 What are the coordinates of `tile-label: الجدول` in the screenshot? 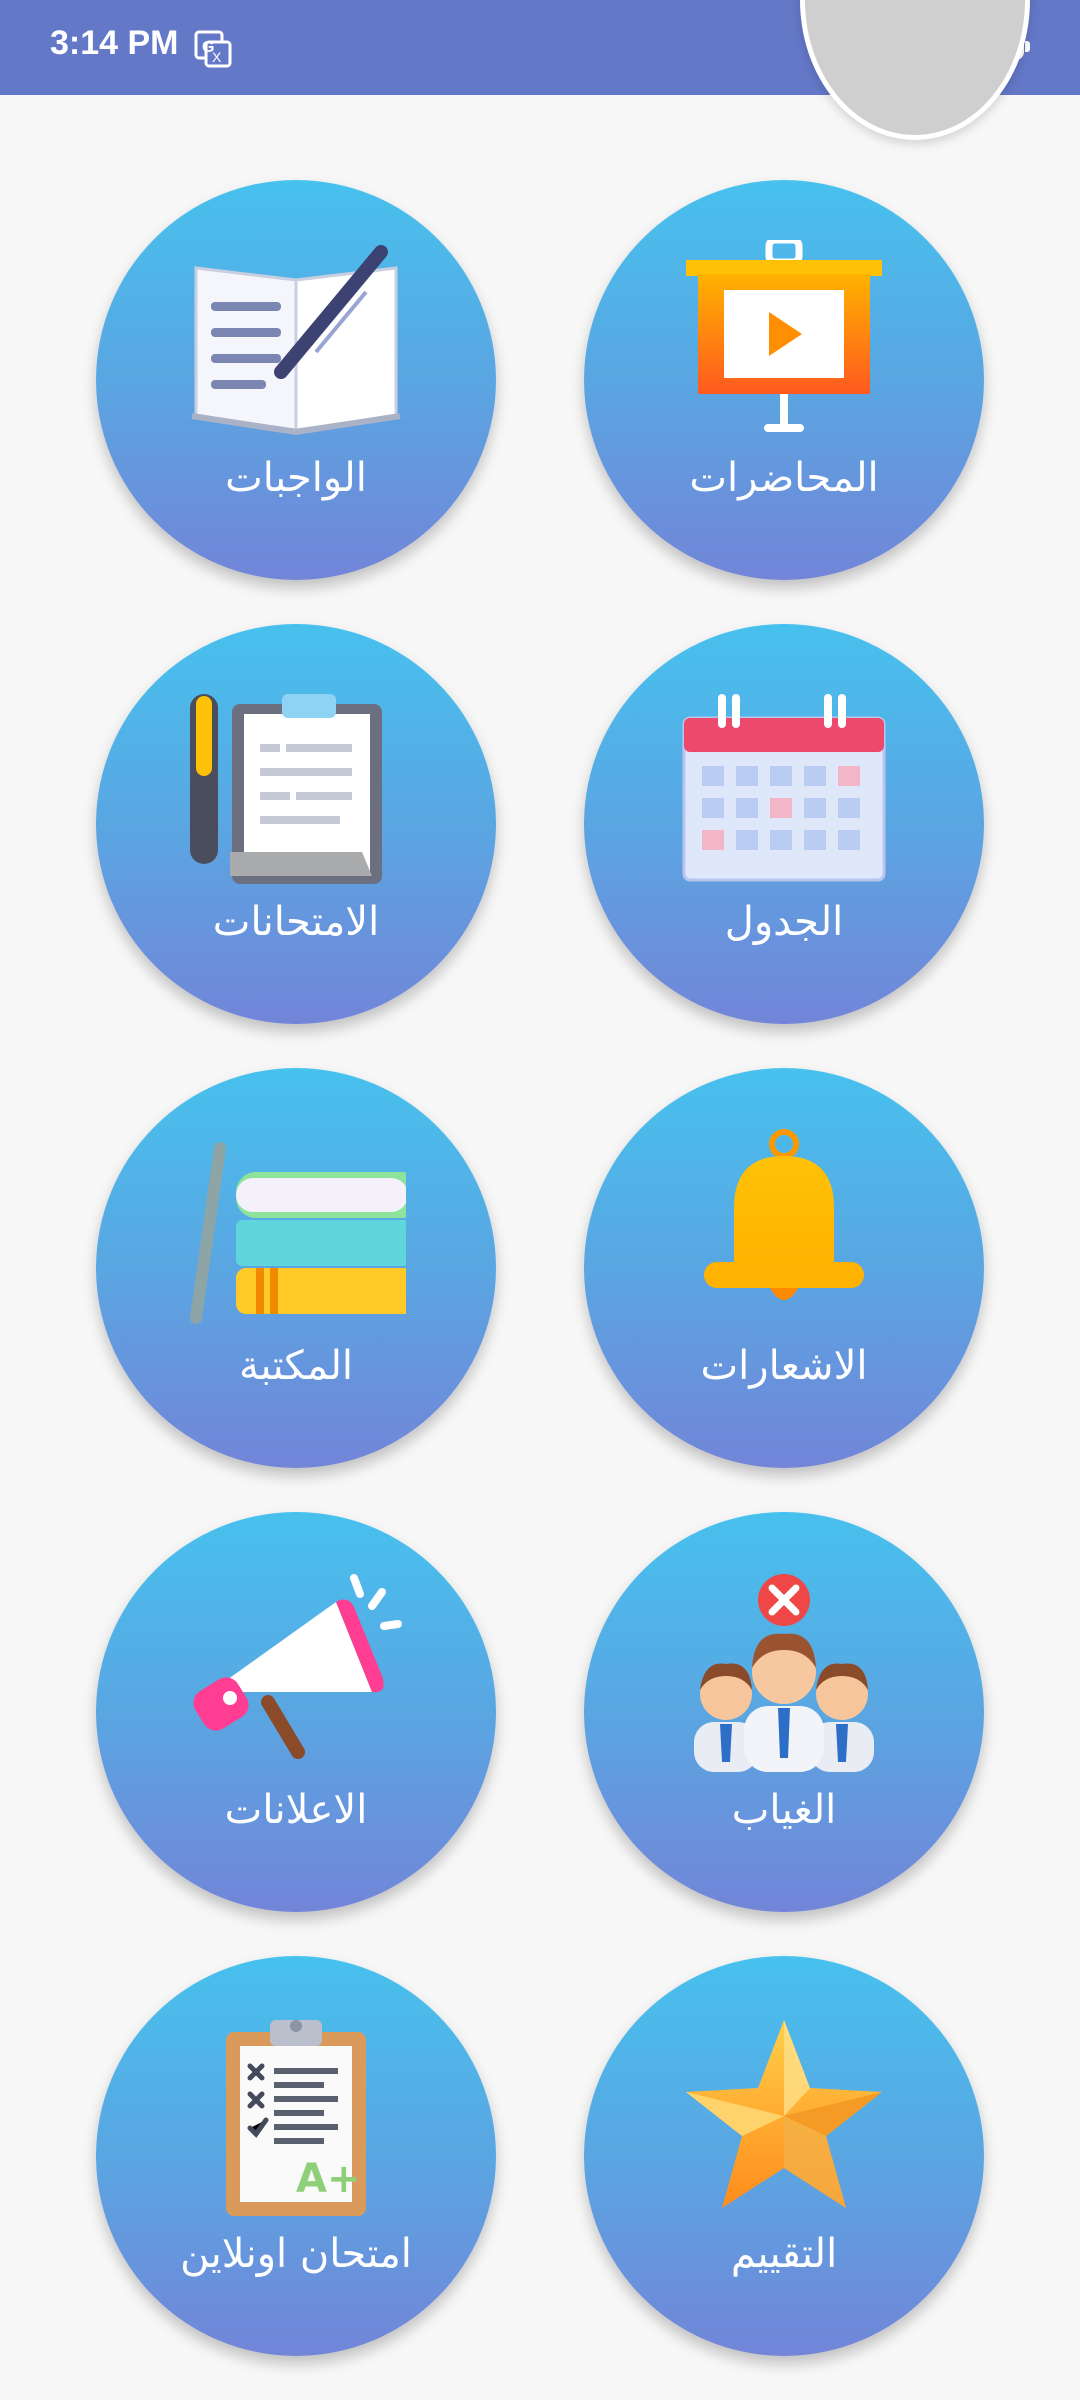 It's located at (784, 922).